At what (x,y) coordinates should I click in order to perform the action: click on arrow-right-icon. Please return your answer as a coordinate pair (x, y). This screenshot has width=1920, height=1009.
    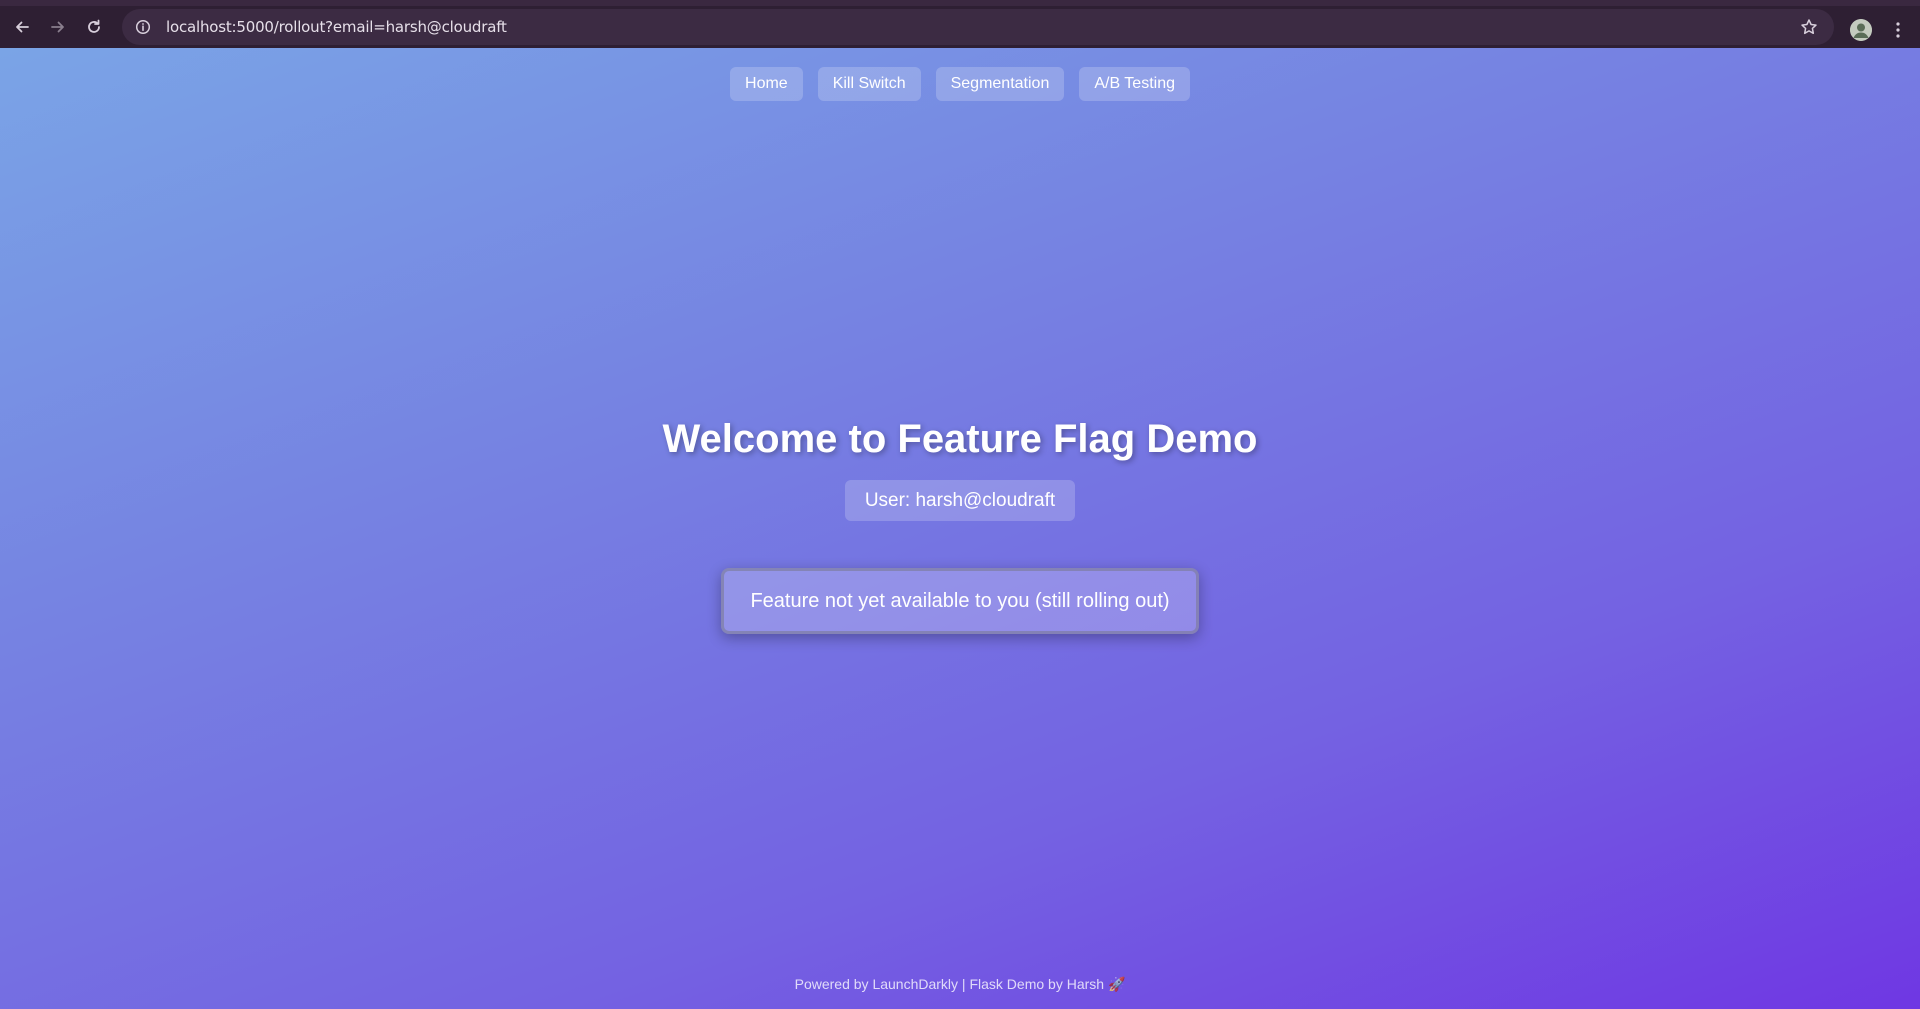
    Looking at the image, I should click on (57, 27).